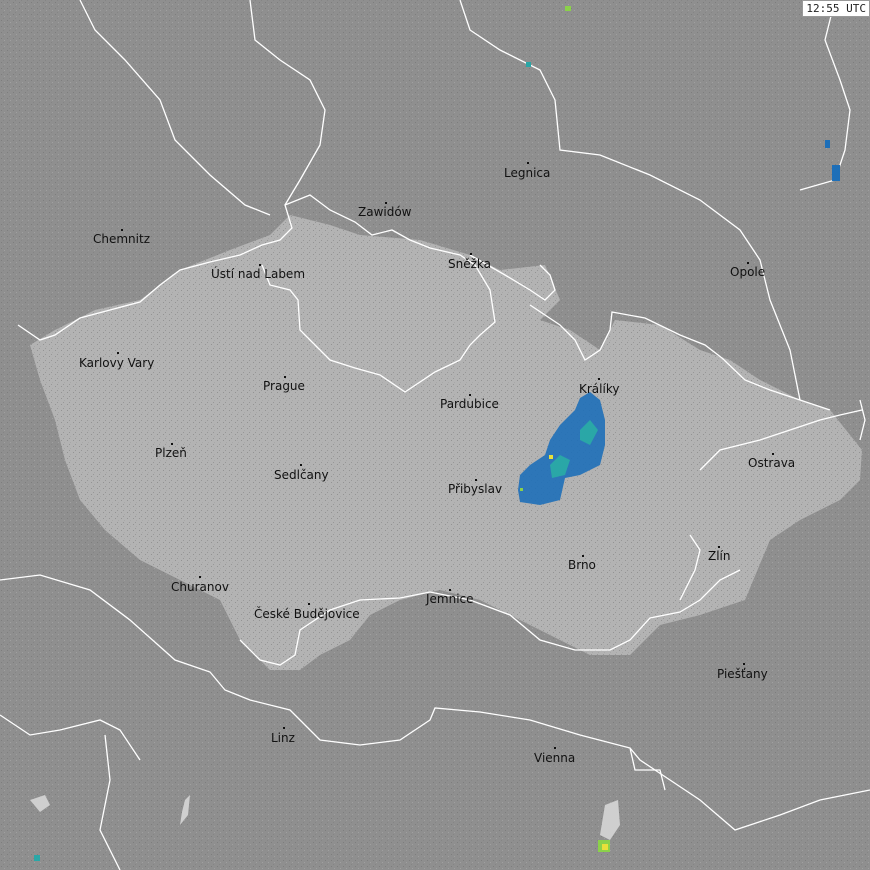  Describe the element at coordinates (283, 738) in the screenshot. I see `city-label-linz: Linz` at that location.